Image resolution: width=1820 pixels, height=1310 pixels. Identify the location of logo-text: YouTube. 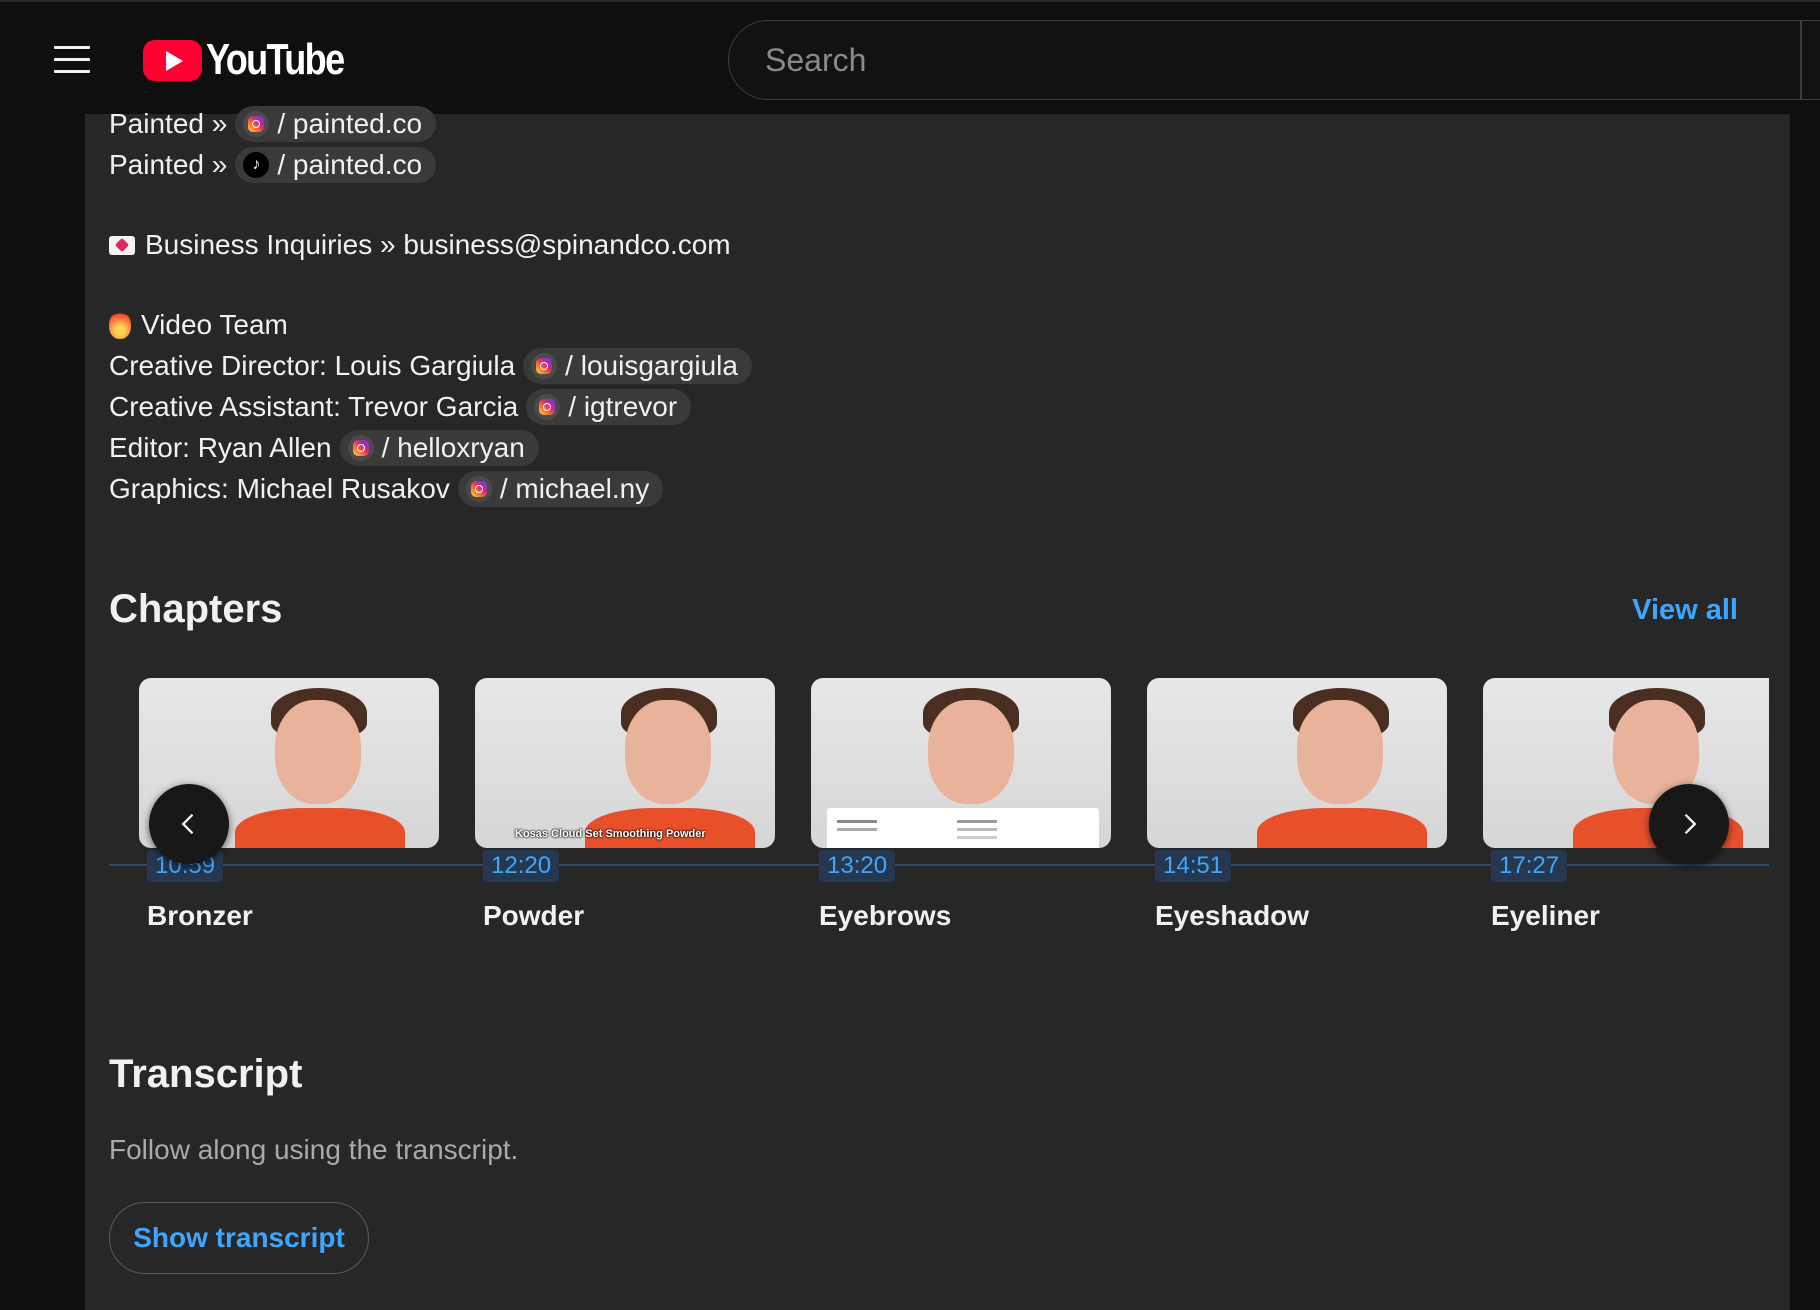
(275, 59).